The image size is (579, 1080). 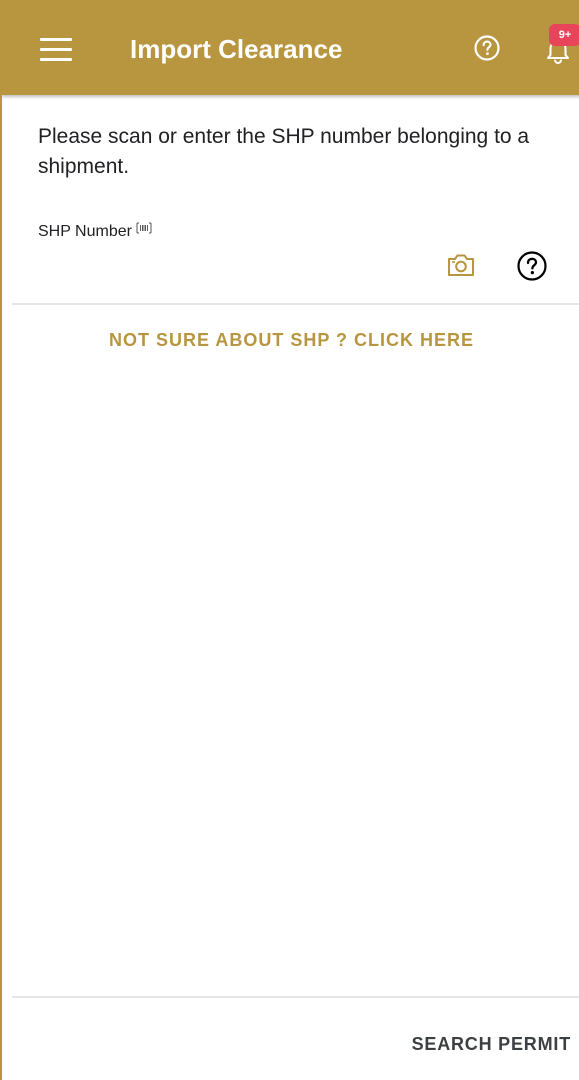 I want to click on help-circle-icon, so click(x=487, y=48).